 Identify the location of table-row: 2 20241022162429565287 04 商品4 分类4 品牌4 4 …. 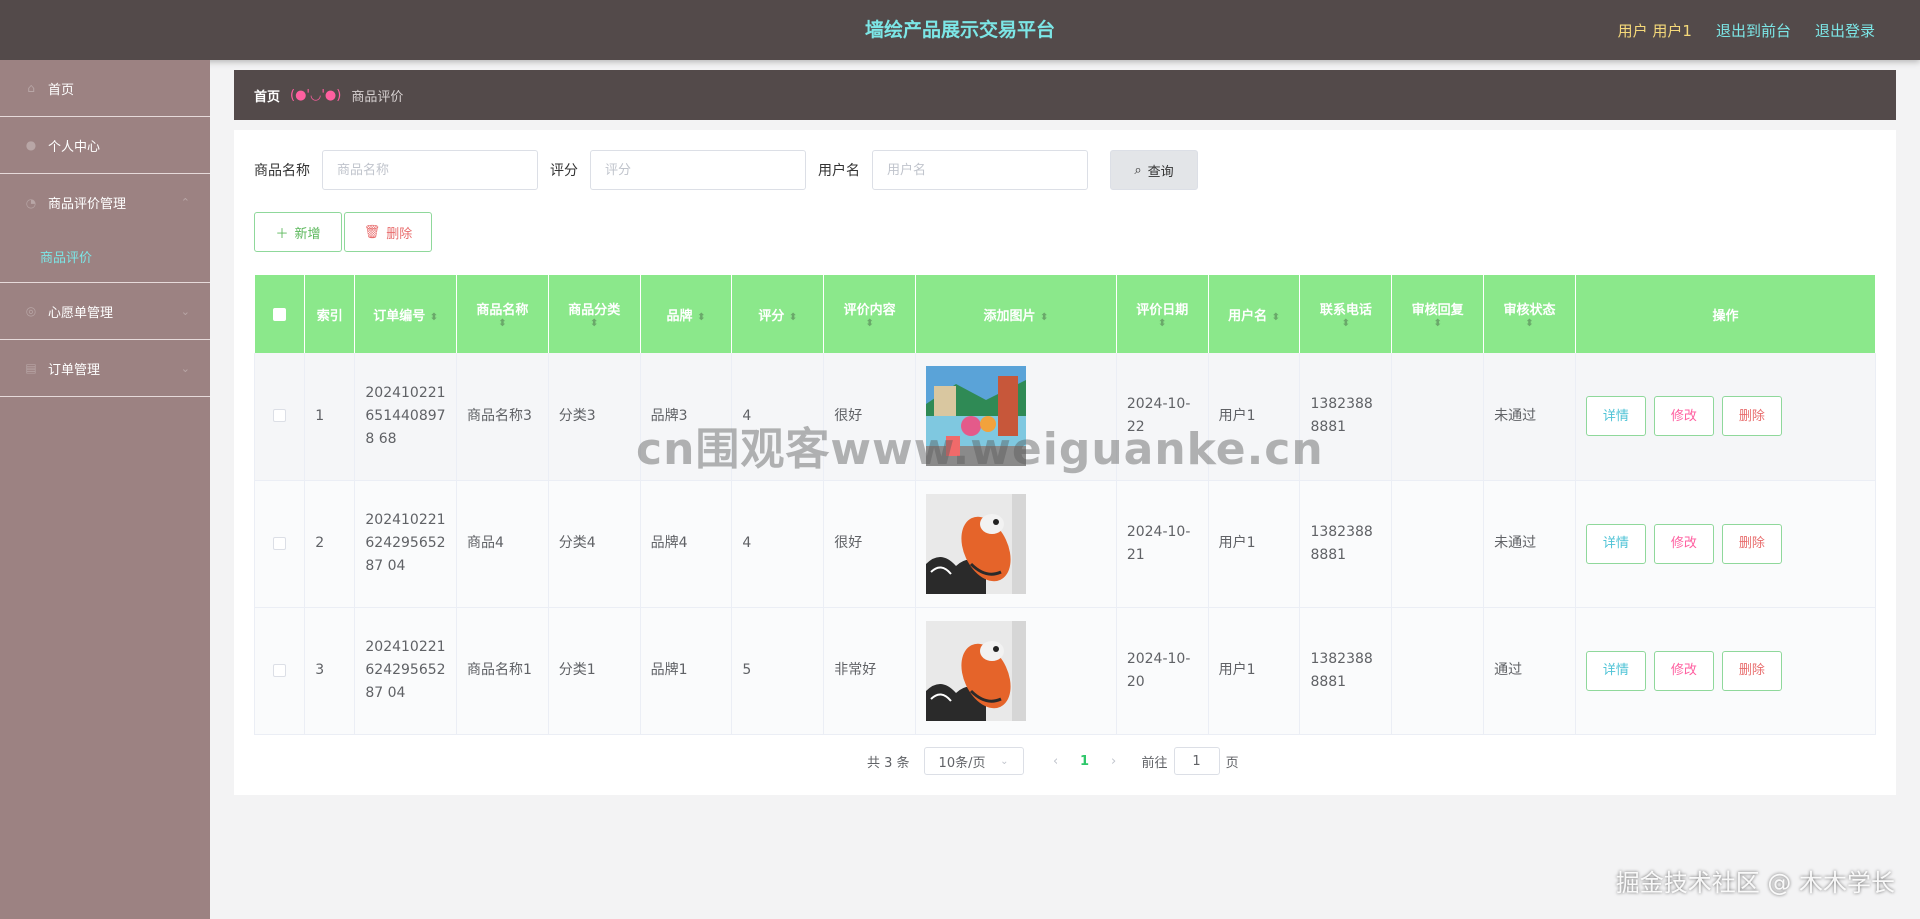
(1065, 544).